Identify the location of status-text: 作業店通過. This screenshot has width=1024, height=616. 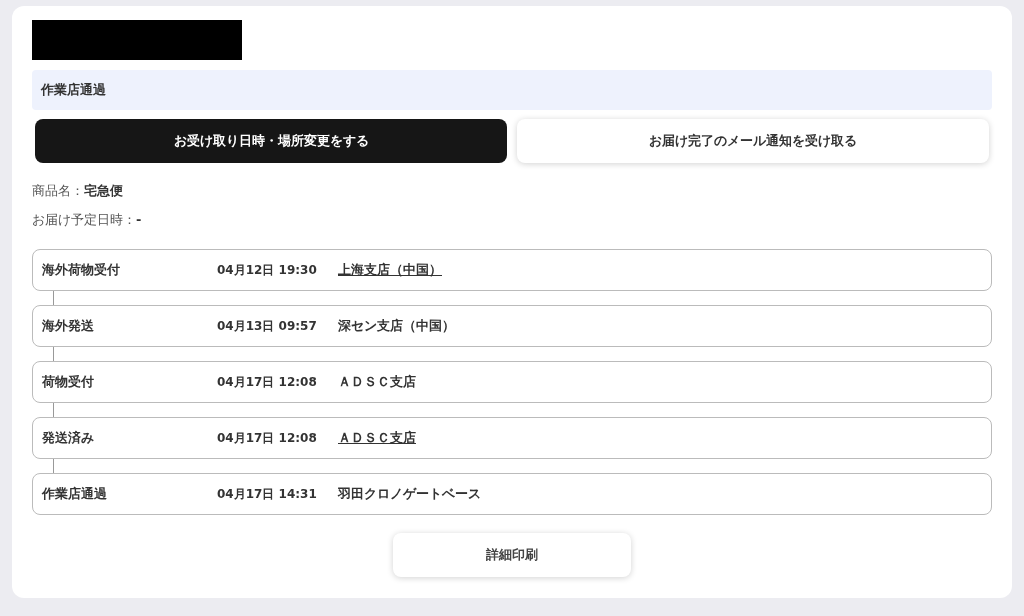
(75, 494).